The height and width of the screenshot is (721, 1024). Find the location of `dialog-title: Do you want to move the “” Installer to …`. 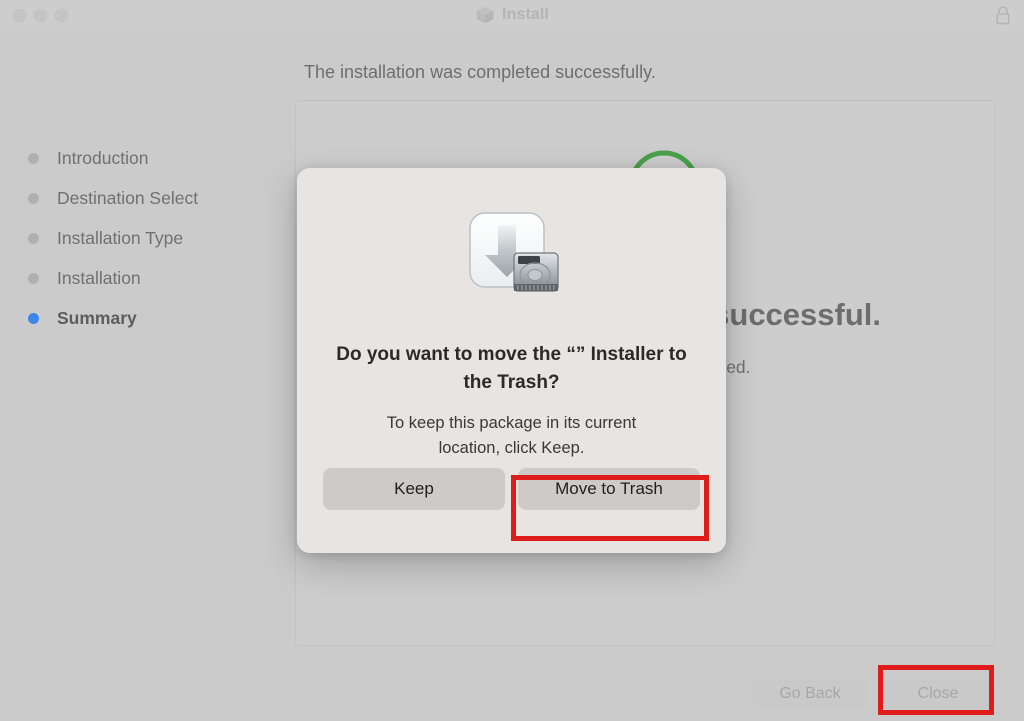

dialog-title: Do you want to move the “” Installer to … is located at coordinates (511, 368).